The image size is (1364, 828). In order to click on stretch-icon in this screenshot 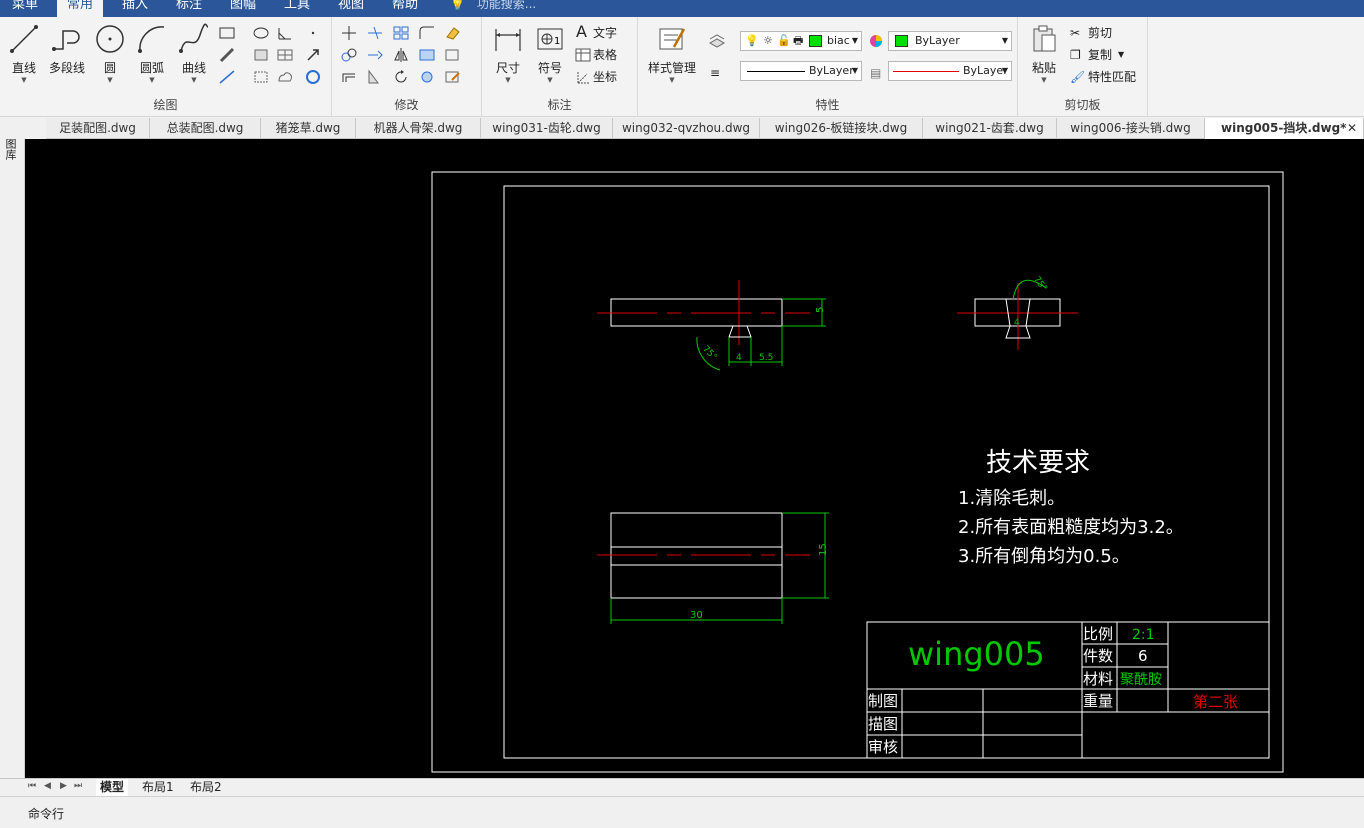, I will do `click(427, 55)`.